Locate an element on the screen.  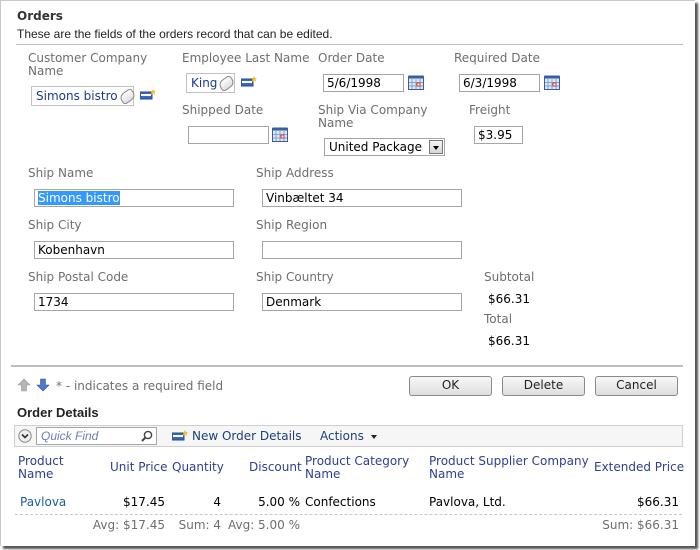
ship-country-input: Denmark is located at coordinates (362, 302).